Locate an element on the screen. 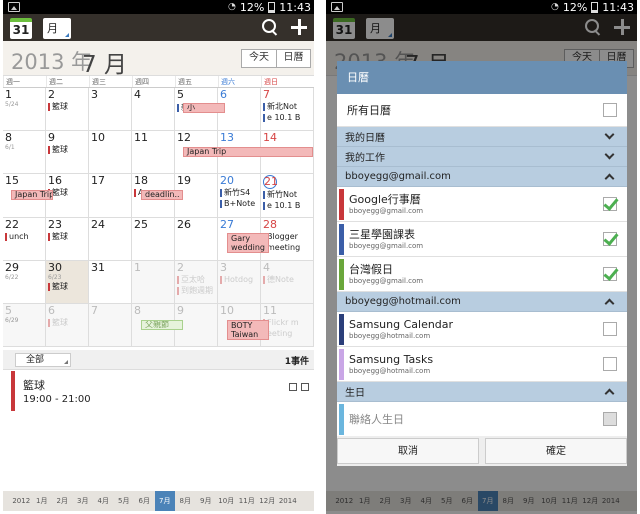 The image size is (640, 514). calendar-account-row: Samsung Calendar bboyegg@hotmail.com is located at coordinates (482, 329).